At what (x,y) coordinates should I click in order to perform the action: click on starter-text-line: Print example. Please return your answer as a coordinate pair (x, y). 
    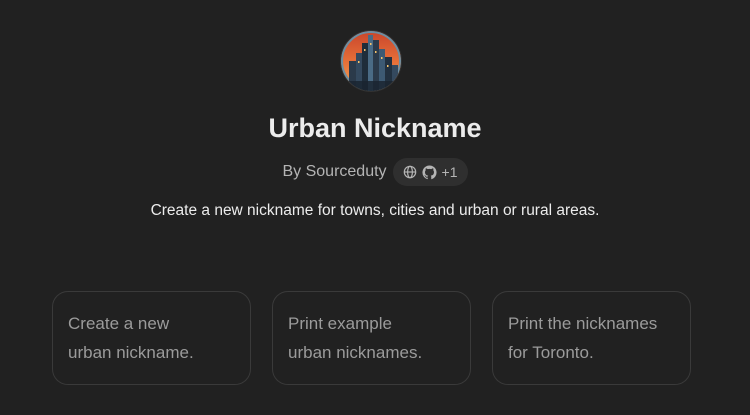
    Looking at the image, I should click on (340, 323).